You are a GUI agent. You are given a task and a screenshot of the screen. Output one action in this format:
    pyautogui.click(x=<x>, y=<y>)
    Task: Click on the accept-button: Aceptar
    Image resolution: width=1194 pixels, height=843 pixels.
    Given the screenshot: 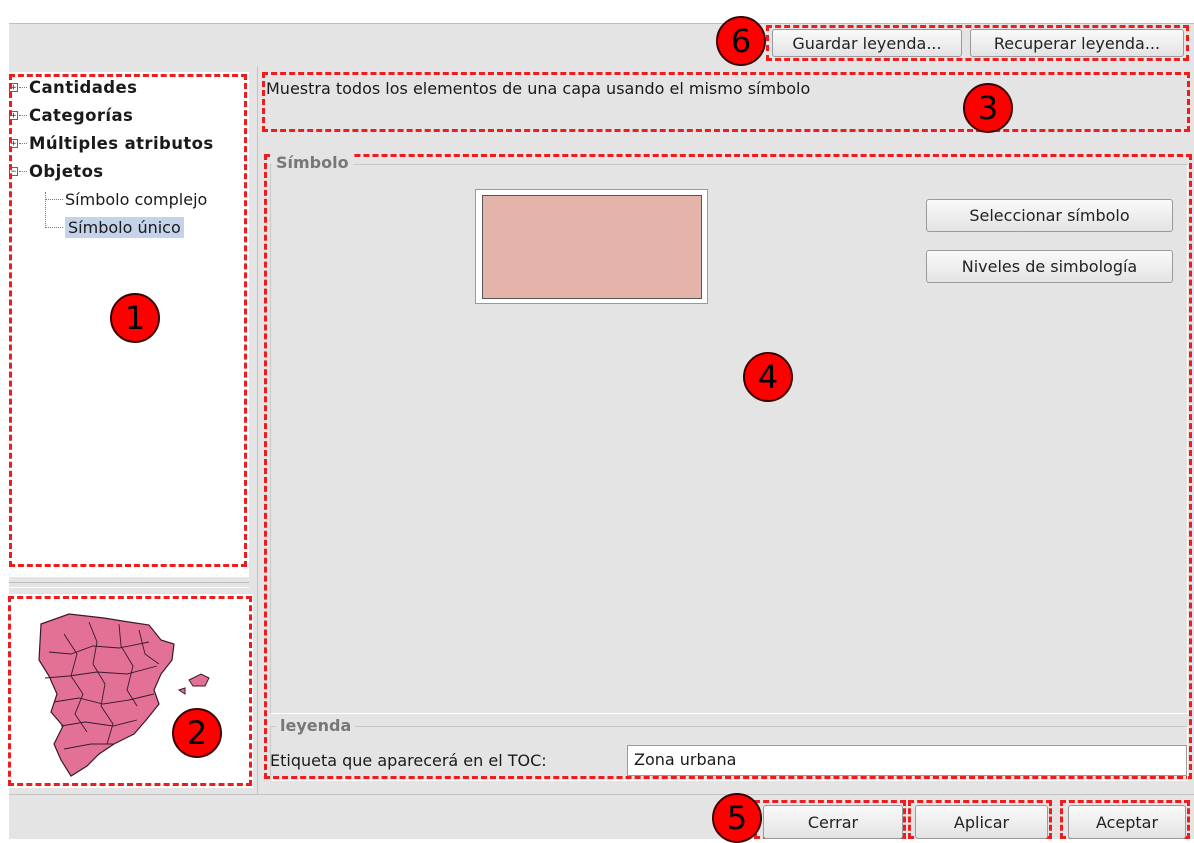 What is the action you would take?
    pyautogui.click(x=1127, y=822)
    